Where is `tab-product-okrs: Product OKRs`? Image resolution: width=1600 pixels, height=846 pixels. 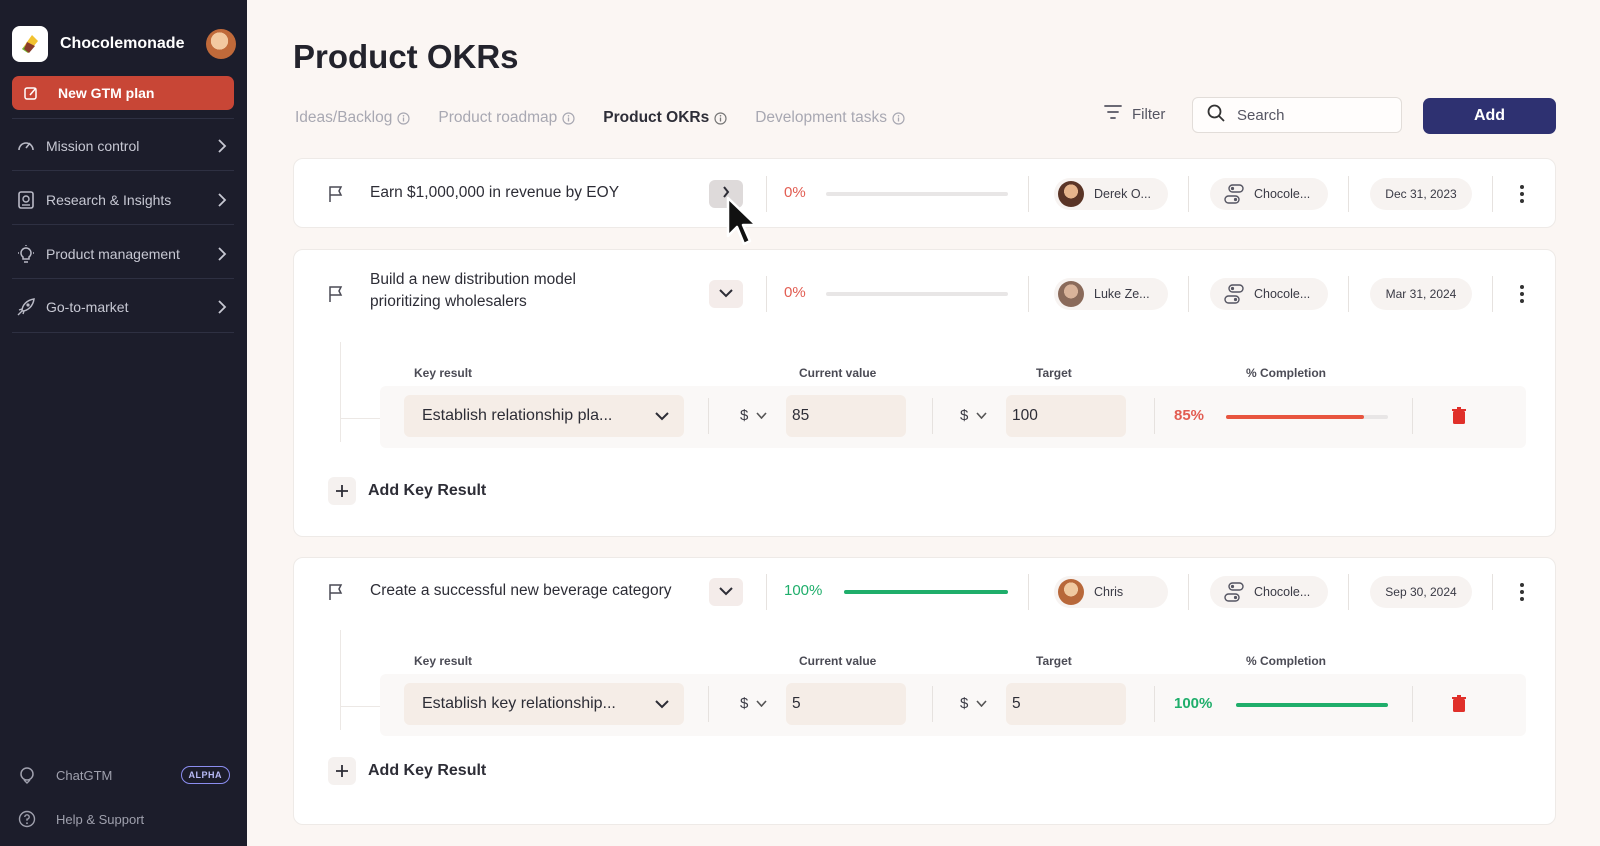 tab-product-okrs: Product OKRs is located at coordinates (665, 118).